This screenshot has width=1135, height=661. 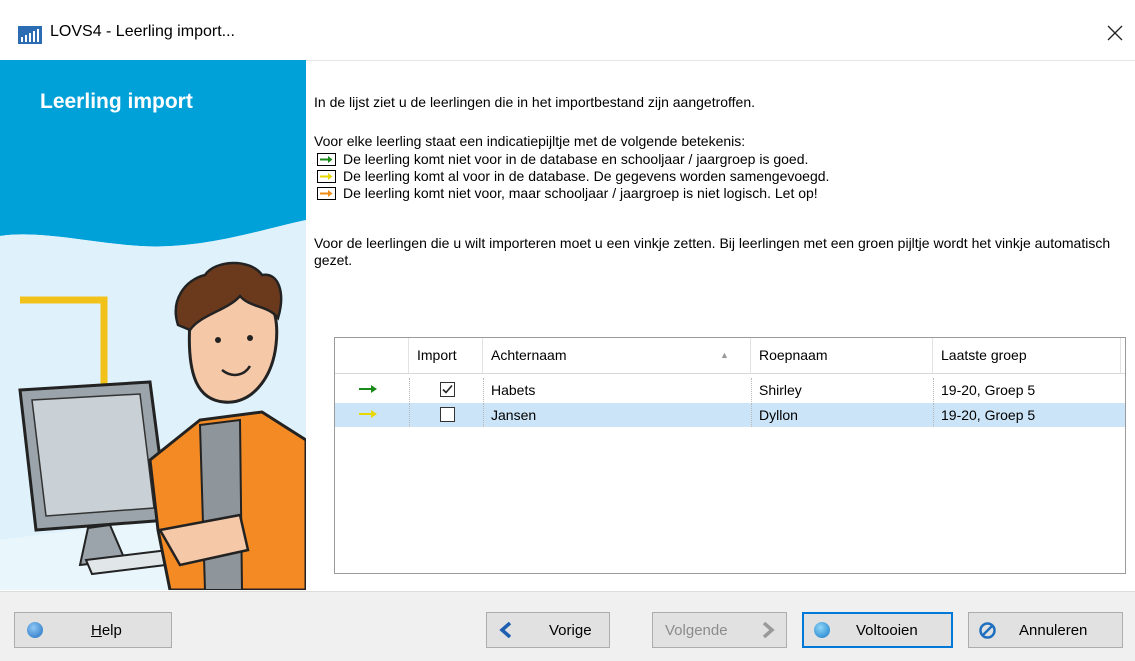 I want to click on column-header-achternaam: Achternaam ▲, so click(x=617, y=355).